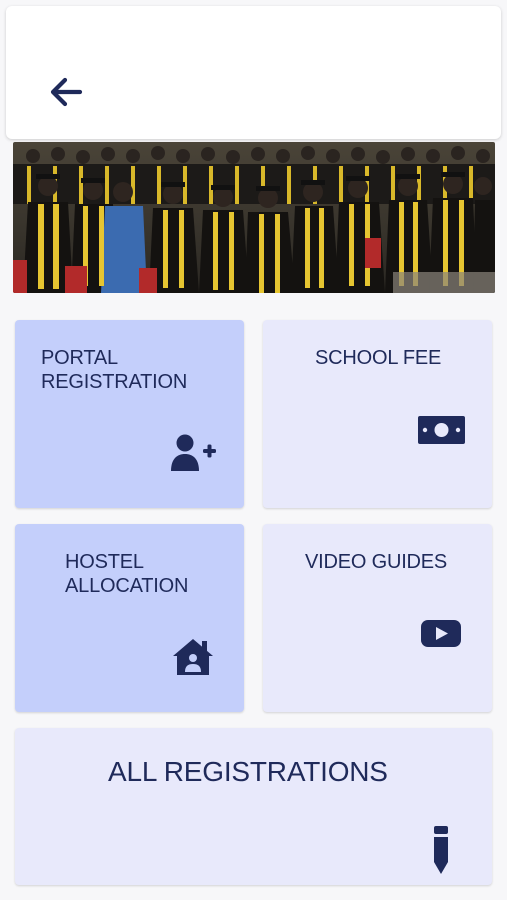  I want to click on money-bill-icon, so click(441, 430).